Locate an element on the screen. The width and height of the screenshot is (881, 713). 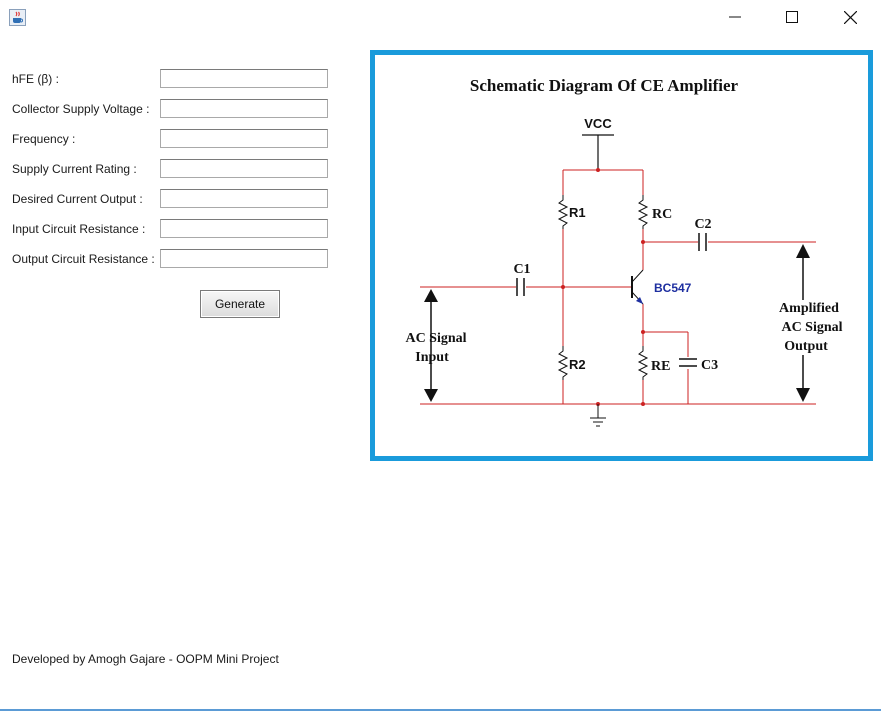
output-label-line2: AC Signal is located at coordinates (811, 327).